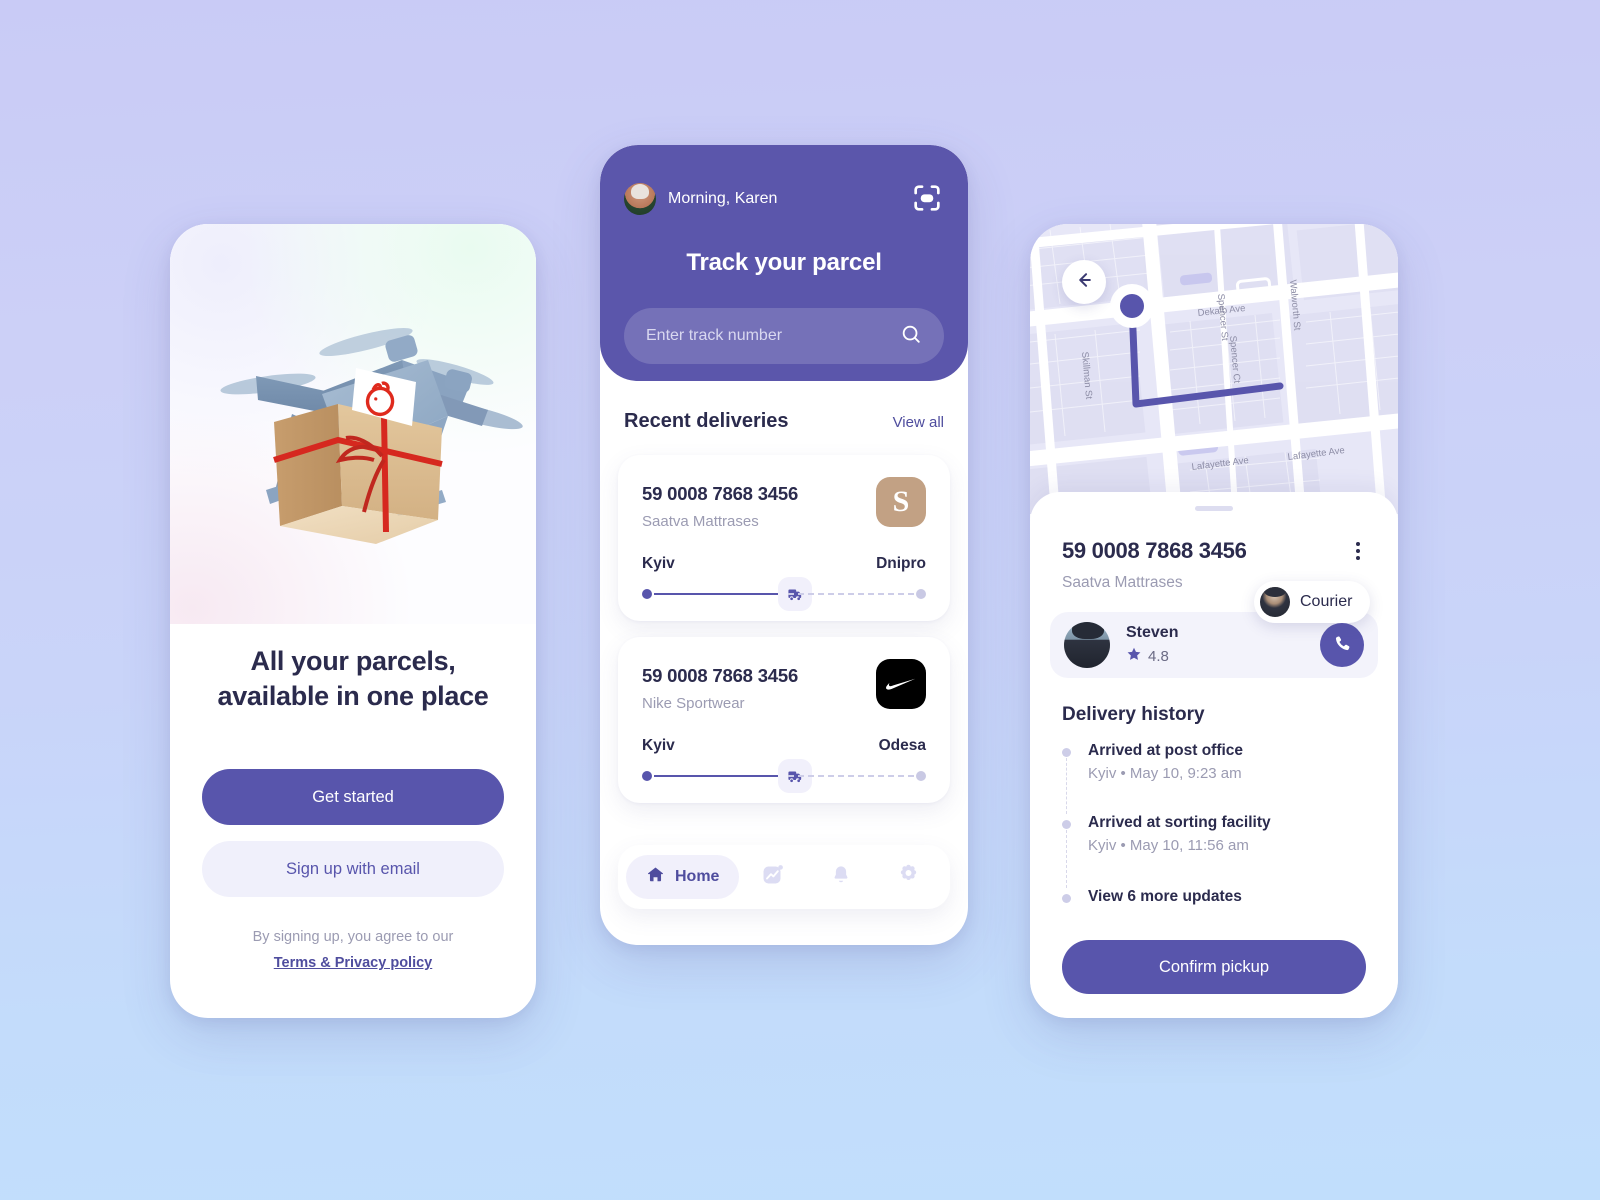  I want to click on bell-icon, so click(841, 877).